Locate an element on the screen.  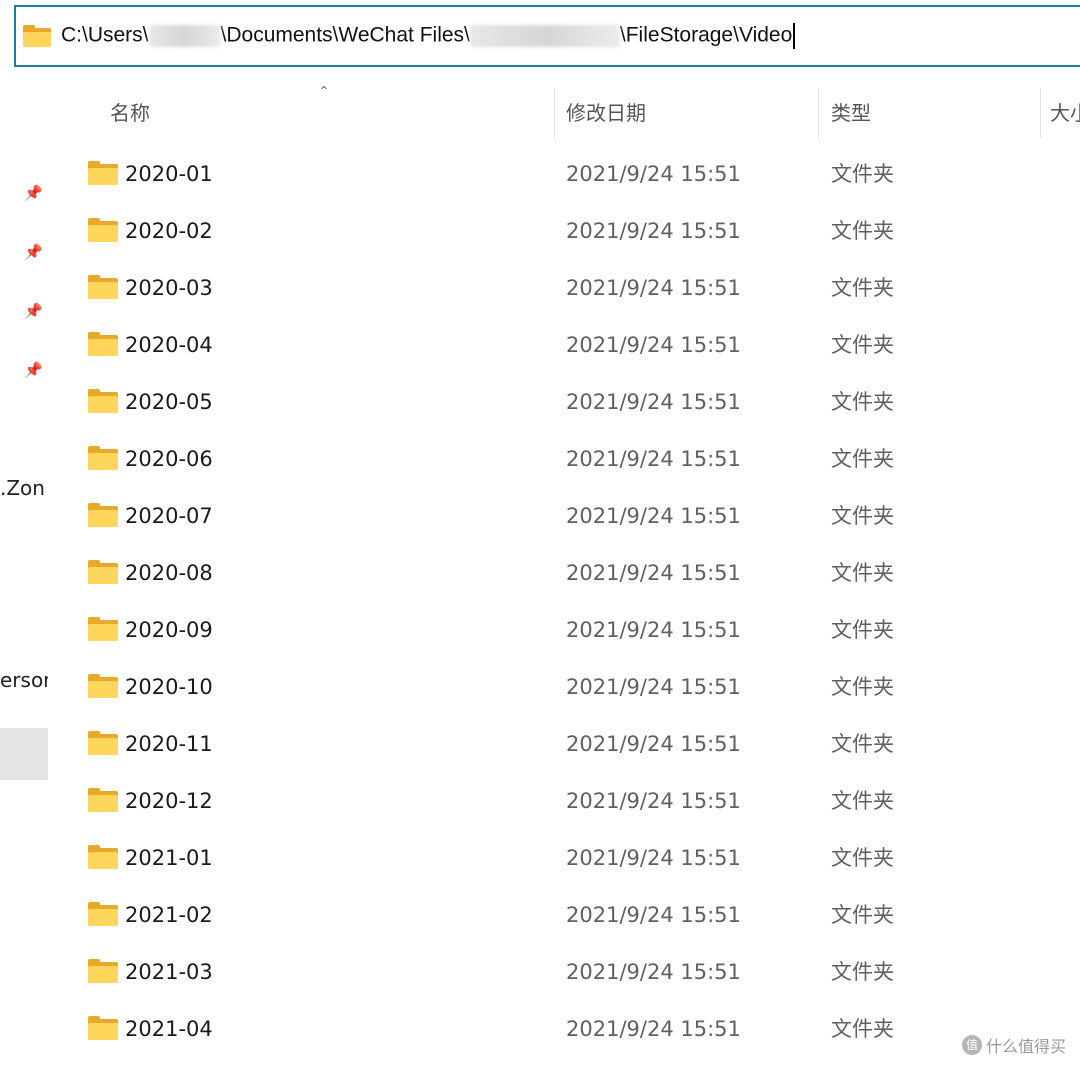
file-row: 2020-11 2021/9/24 15:51 文件夹 is located at coordinates (566, 744).